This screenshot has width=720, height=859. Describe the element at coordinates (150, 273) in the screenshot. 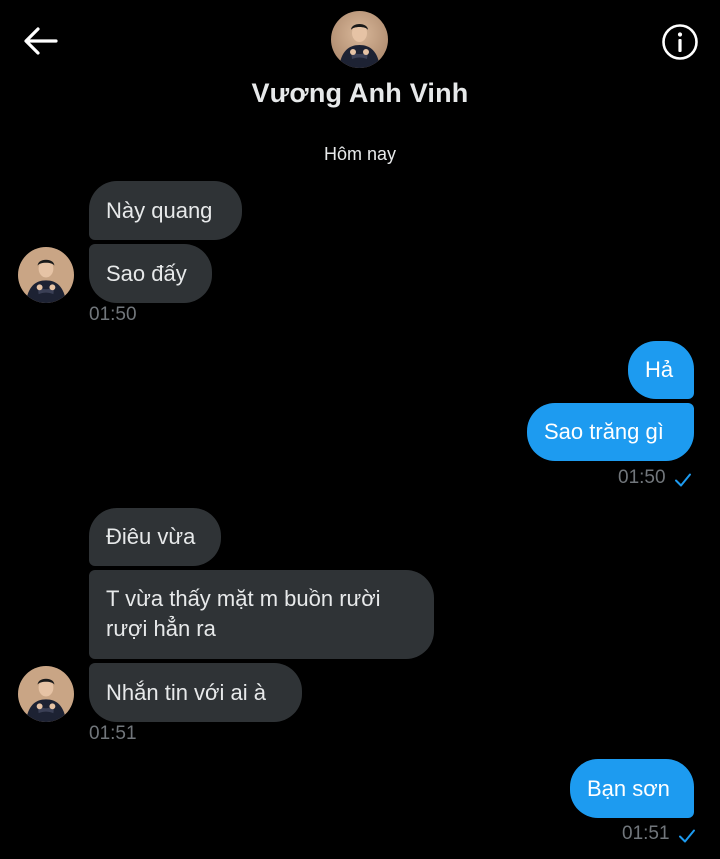

I see `message-bubble-incoming: Sao đấy` at that location.